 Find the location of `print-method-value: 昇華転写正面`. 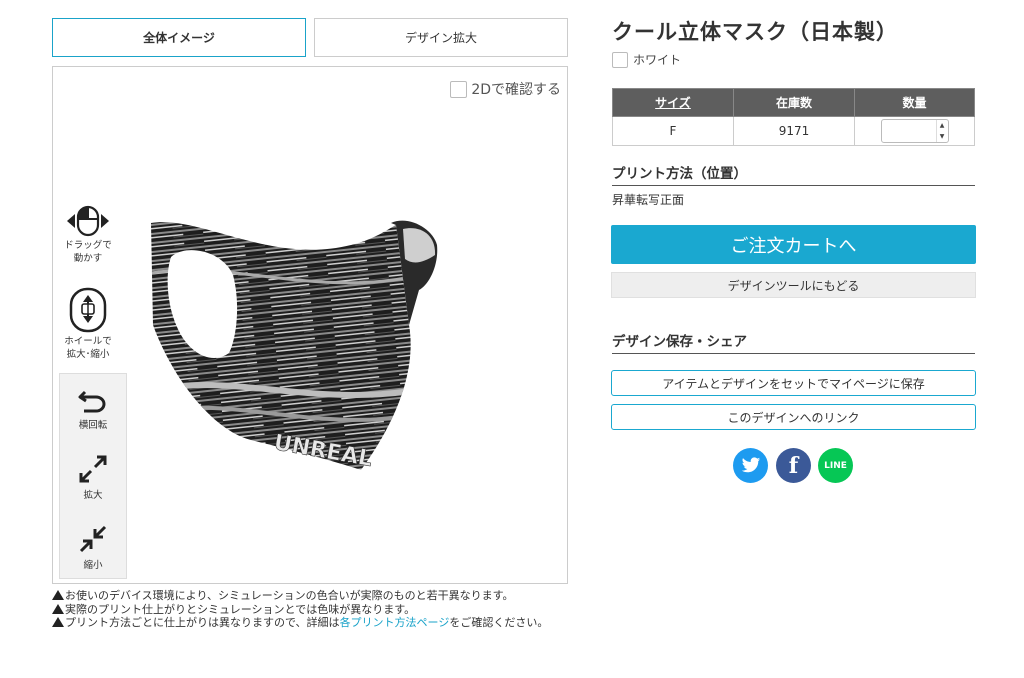

print-method-value: 昇華転写正面 is located at coordinates (648, 200).